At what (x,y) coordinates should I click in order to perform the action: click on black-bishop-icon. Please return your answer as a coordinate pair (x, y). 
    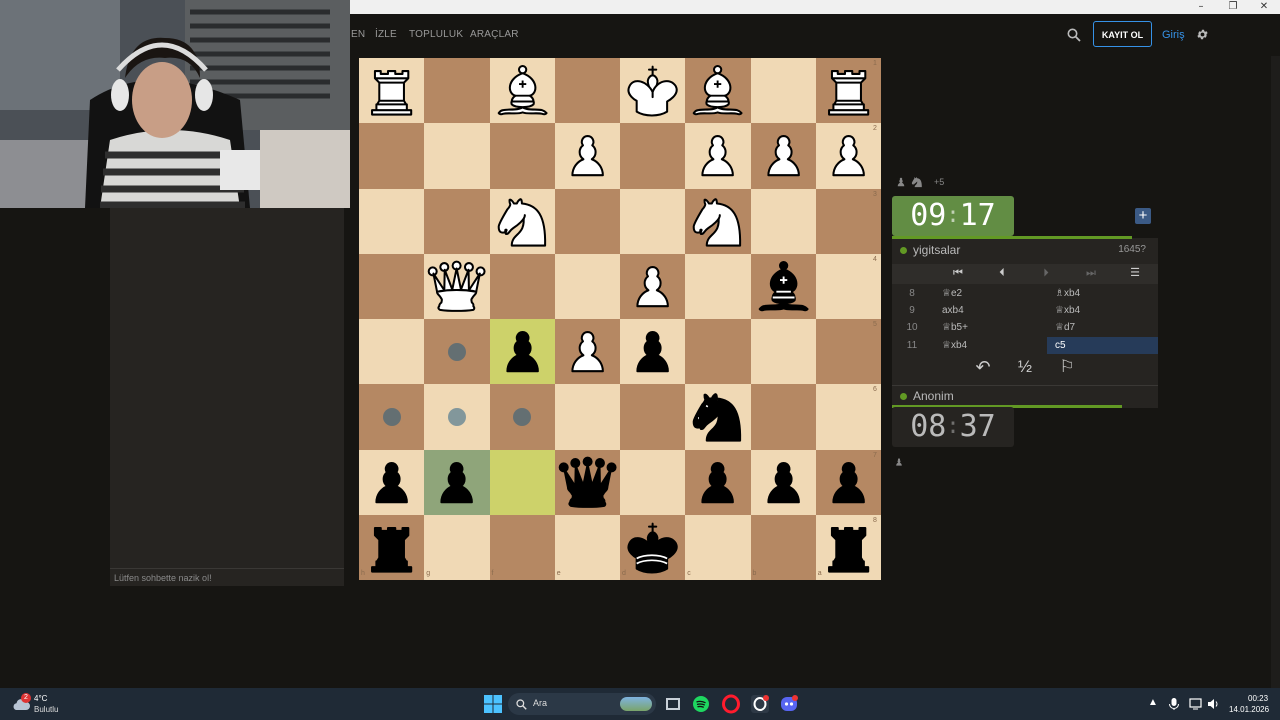
    Looking at the image, I should click on (783, 286).